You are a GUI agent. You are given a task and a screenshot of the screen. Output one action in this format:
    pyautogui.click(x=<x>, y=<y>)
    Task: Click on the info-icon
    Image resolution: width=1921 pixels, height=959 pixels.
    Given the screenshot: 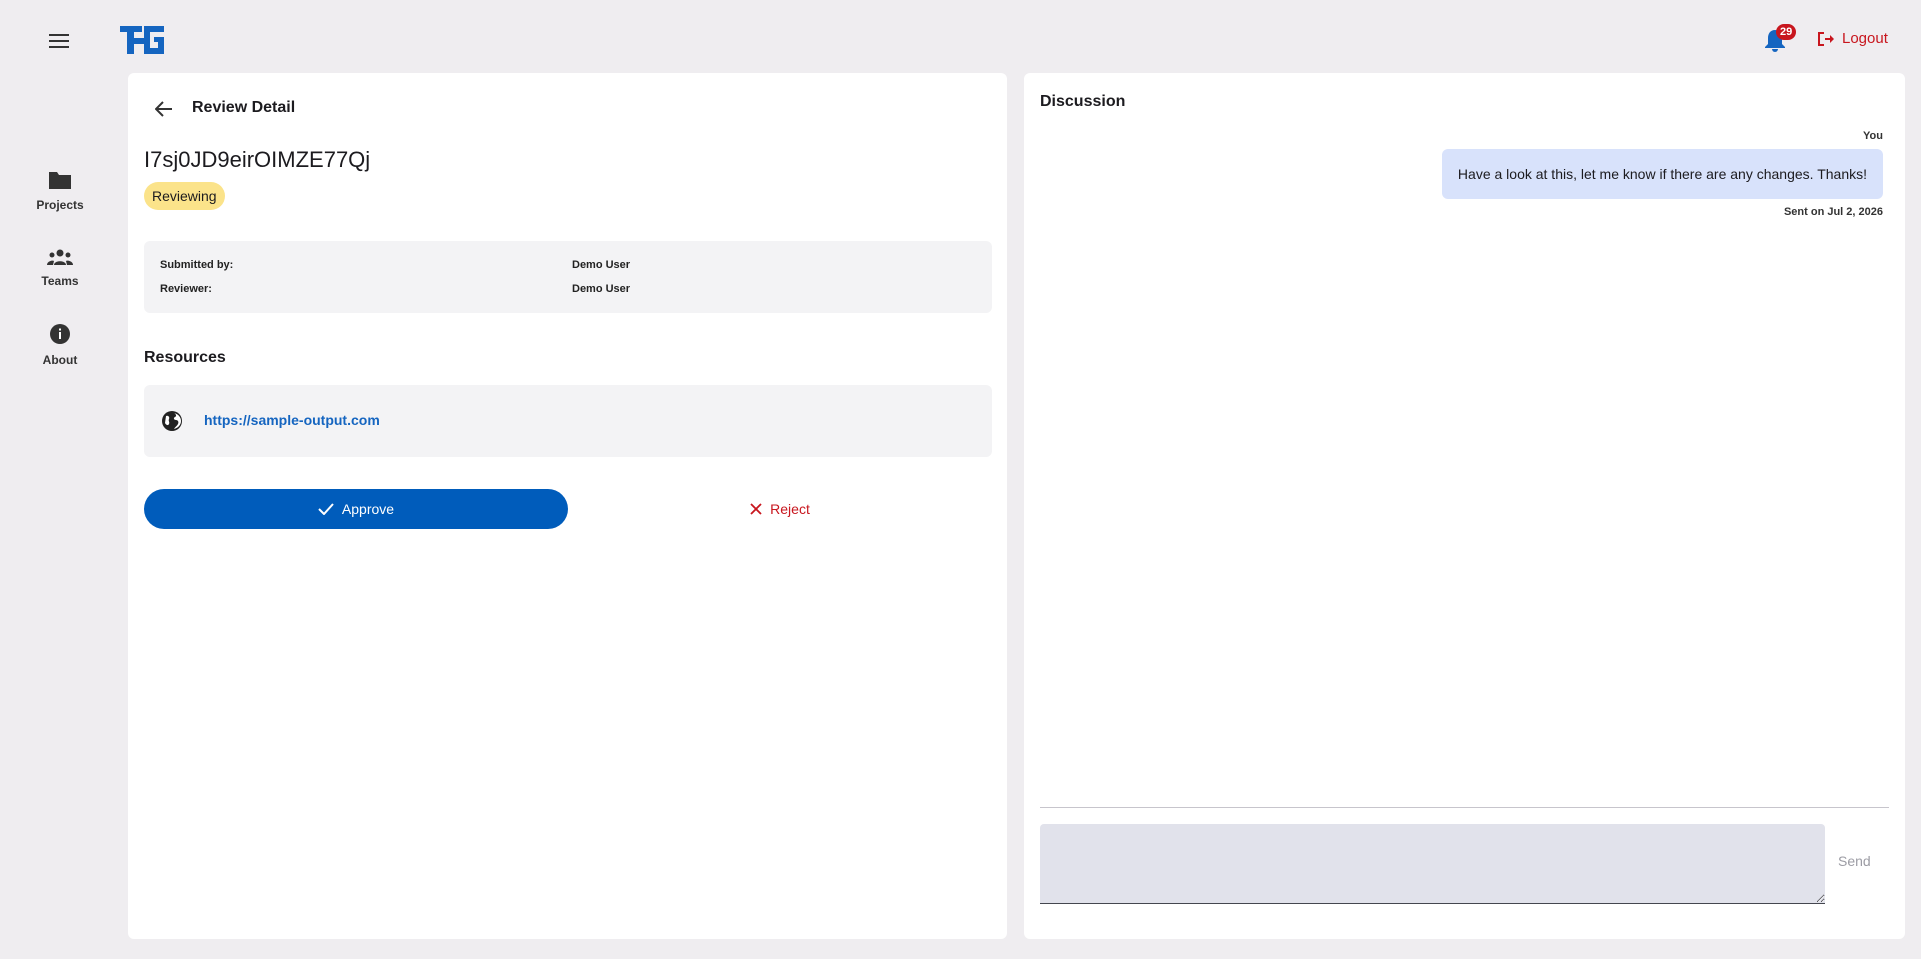 What is the action you would take?
    pyautogui.click(x=60, y=334)
    